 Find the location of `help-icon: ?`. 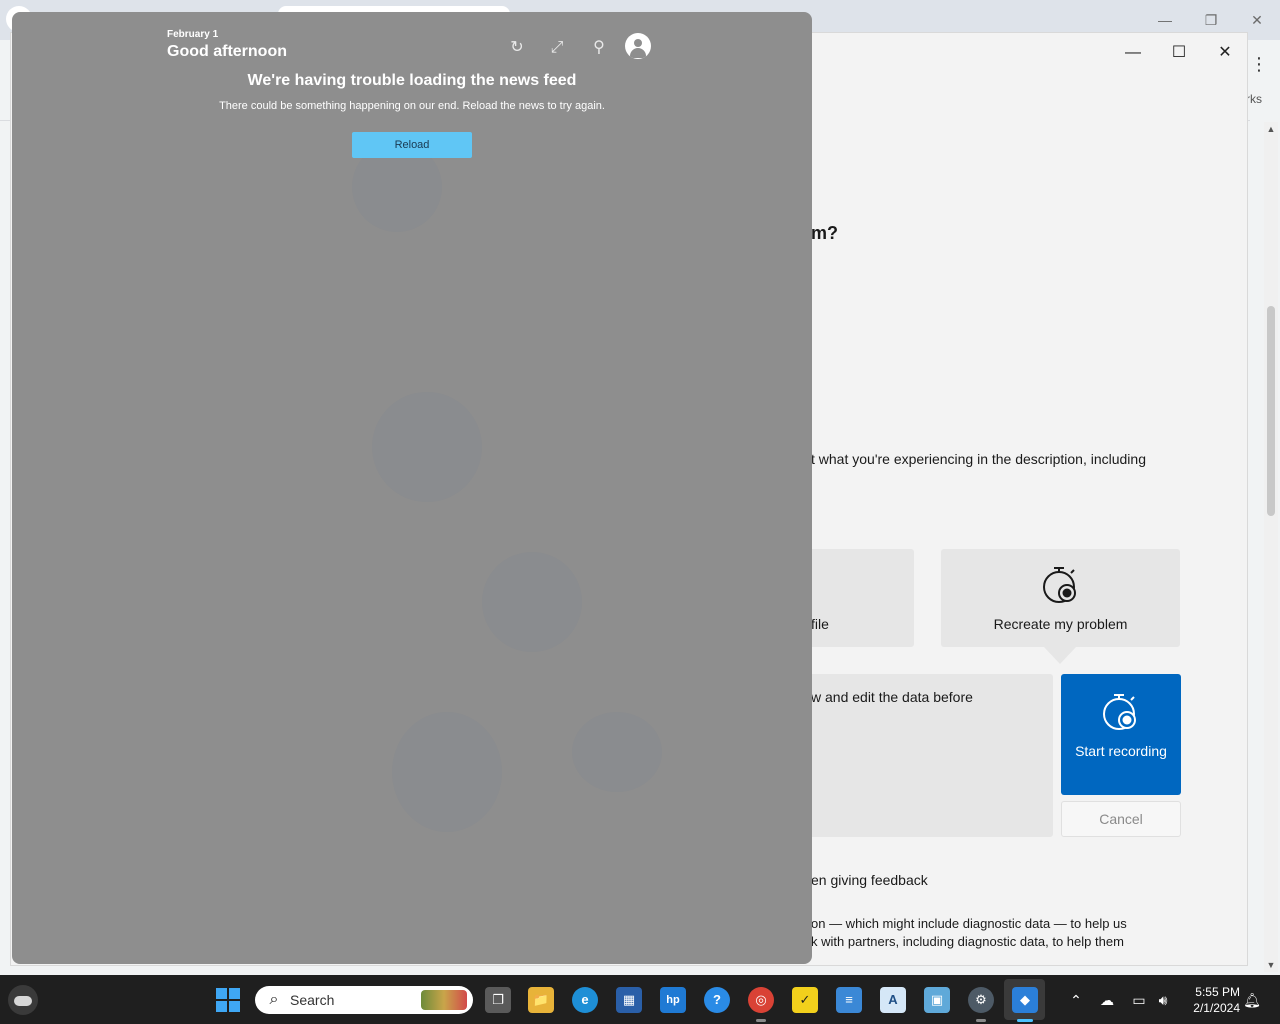

help-icon: ? is located at coordinates (717, 1000).